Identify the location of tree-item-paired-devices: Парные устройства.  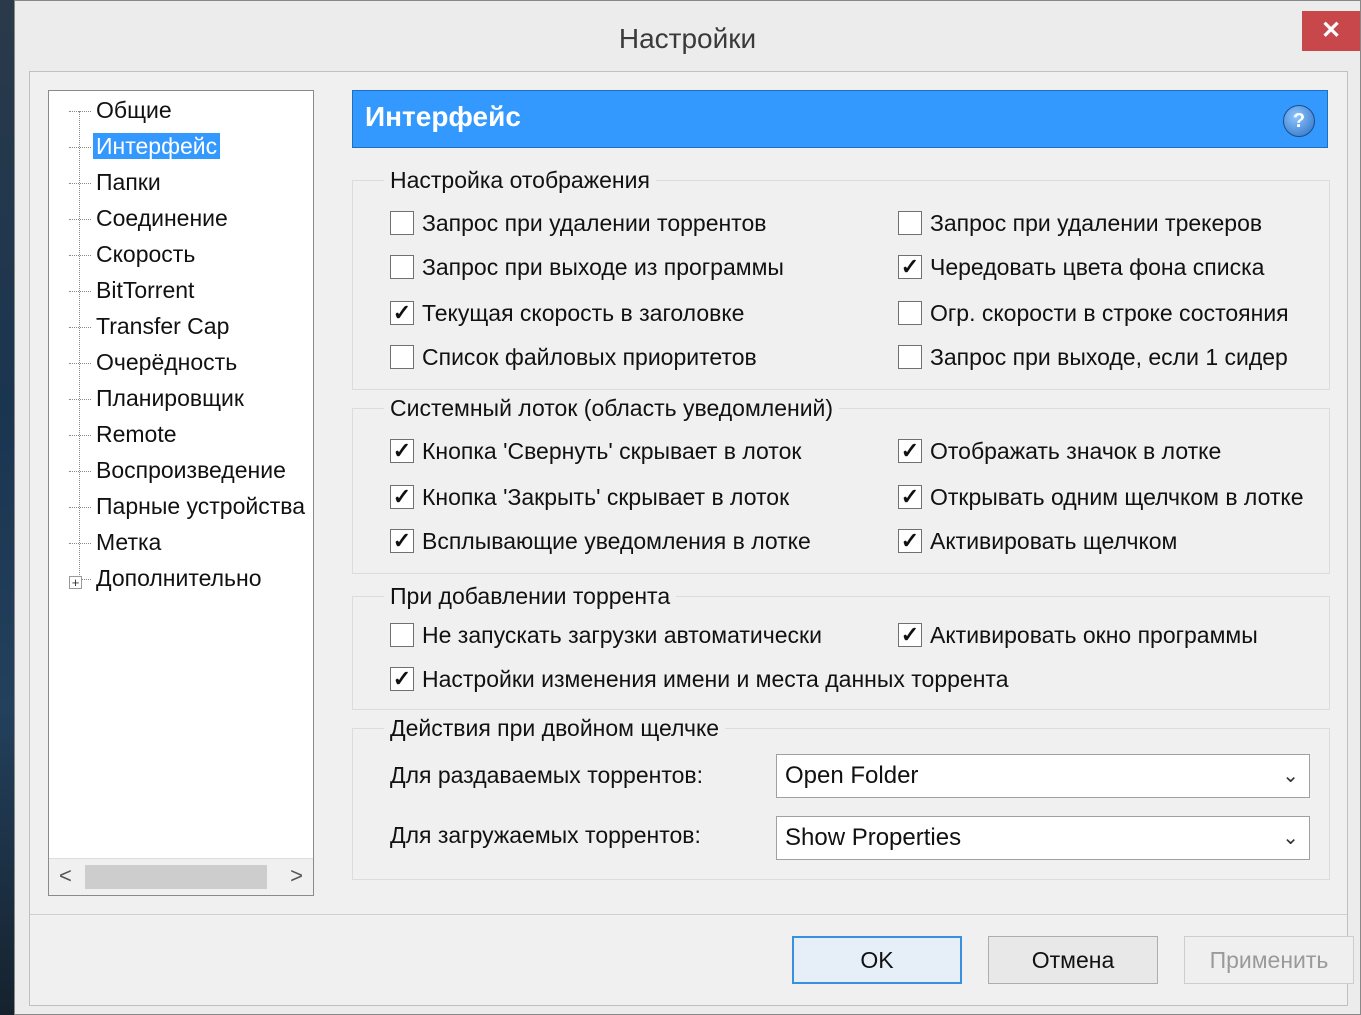
(188, 506).